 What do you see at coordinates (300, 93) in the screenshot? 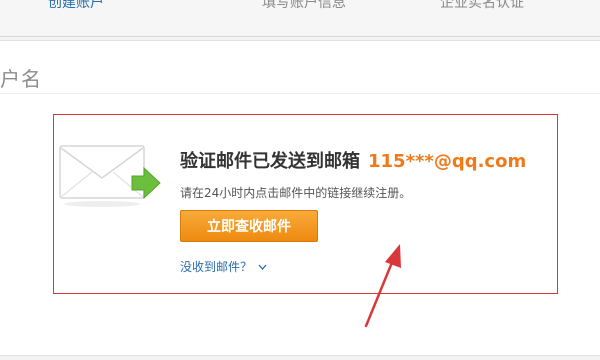
I see `section-divider` at bounding box center [300, 93].